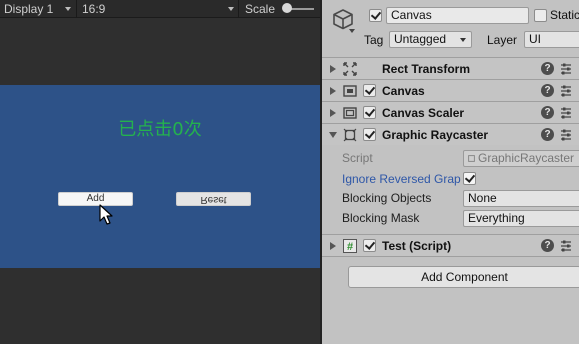 Image resolution: width=579 pixels, height=344 pixels. I want to click on aspect-dropdown: 16:9, so click(93, 9).